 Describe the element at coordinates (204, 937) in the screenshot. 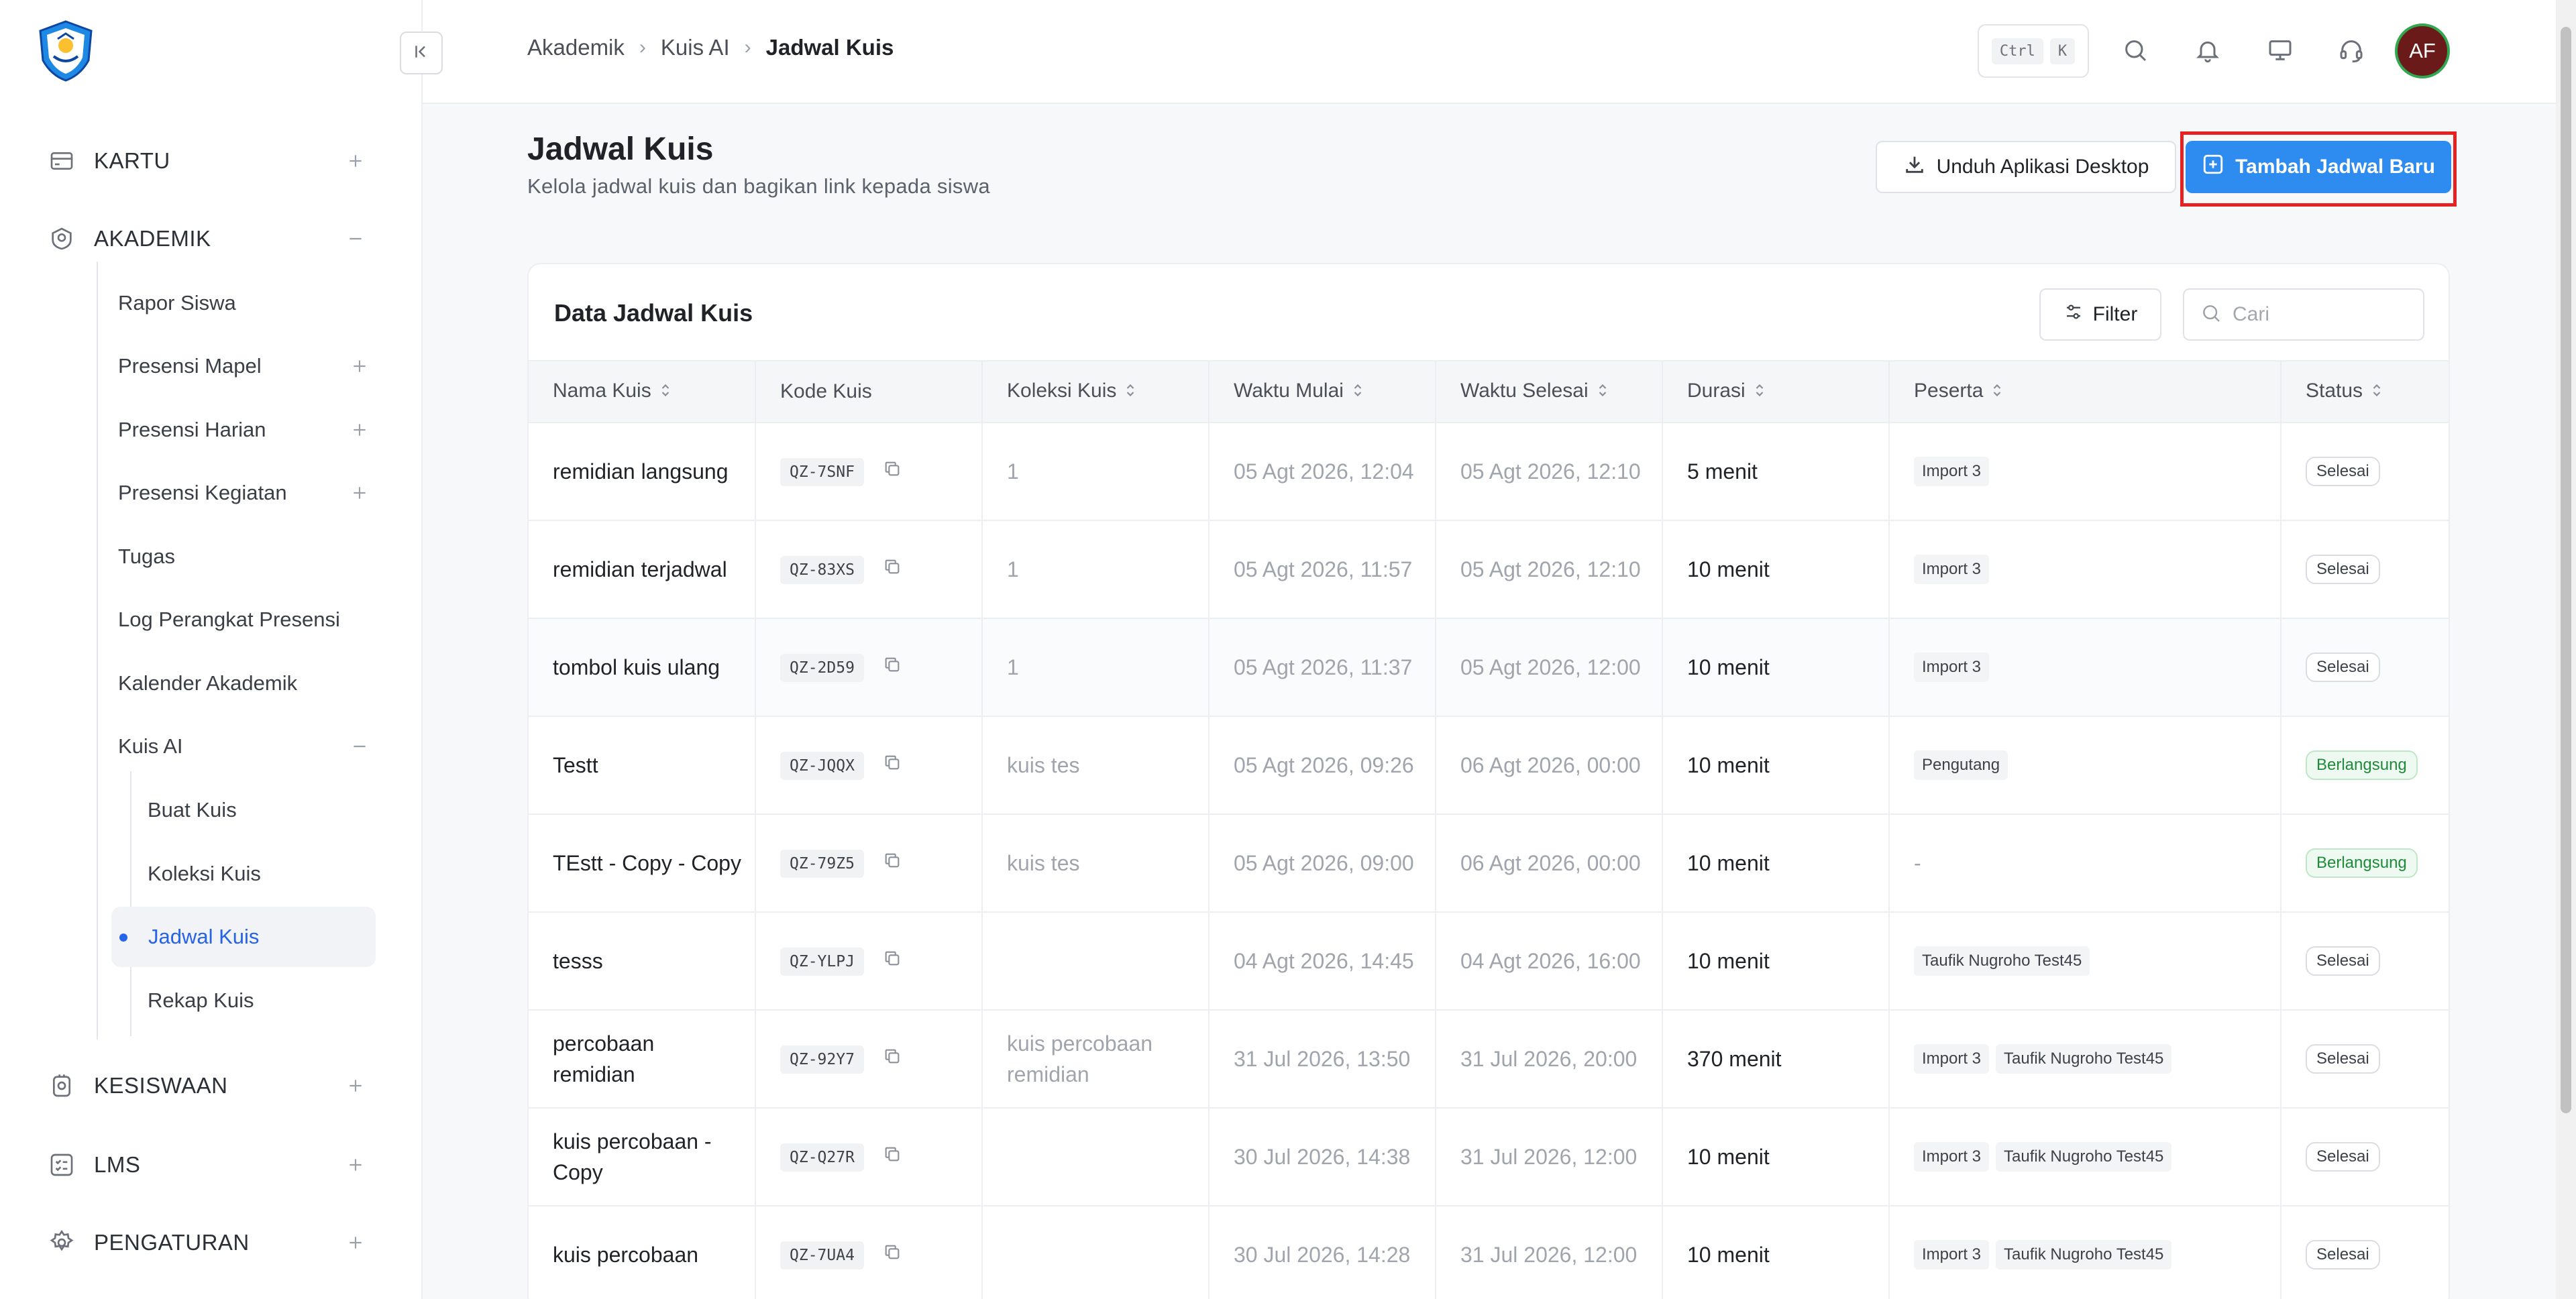

I see `sidebar-item-label: Jadwal Kuis` at that location.